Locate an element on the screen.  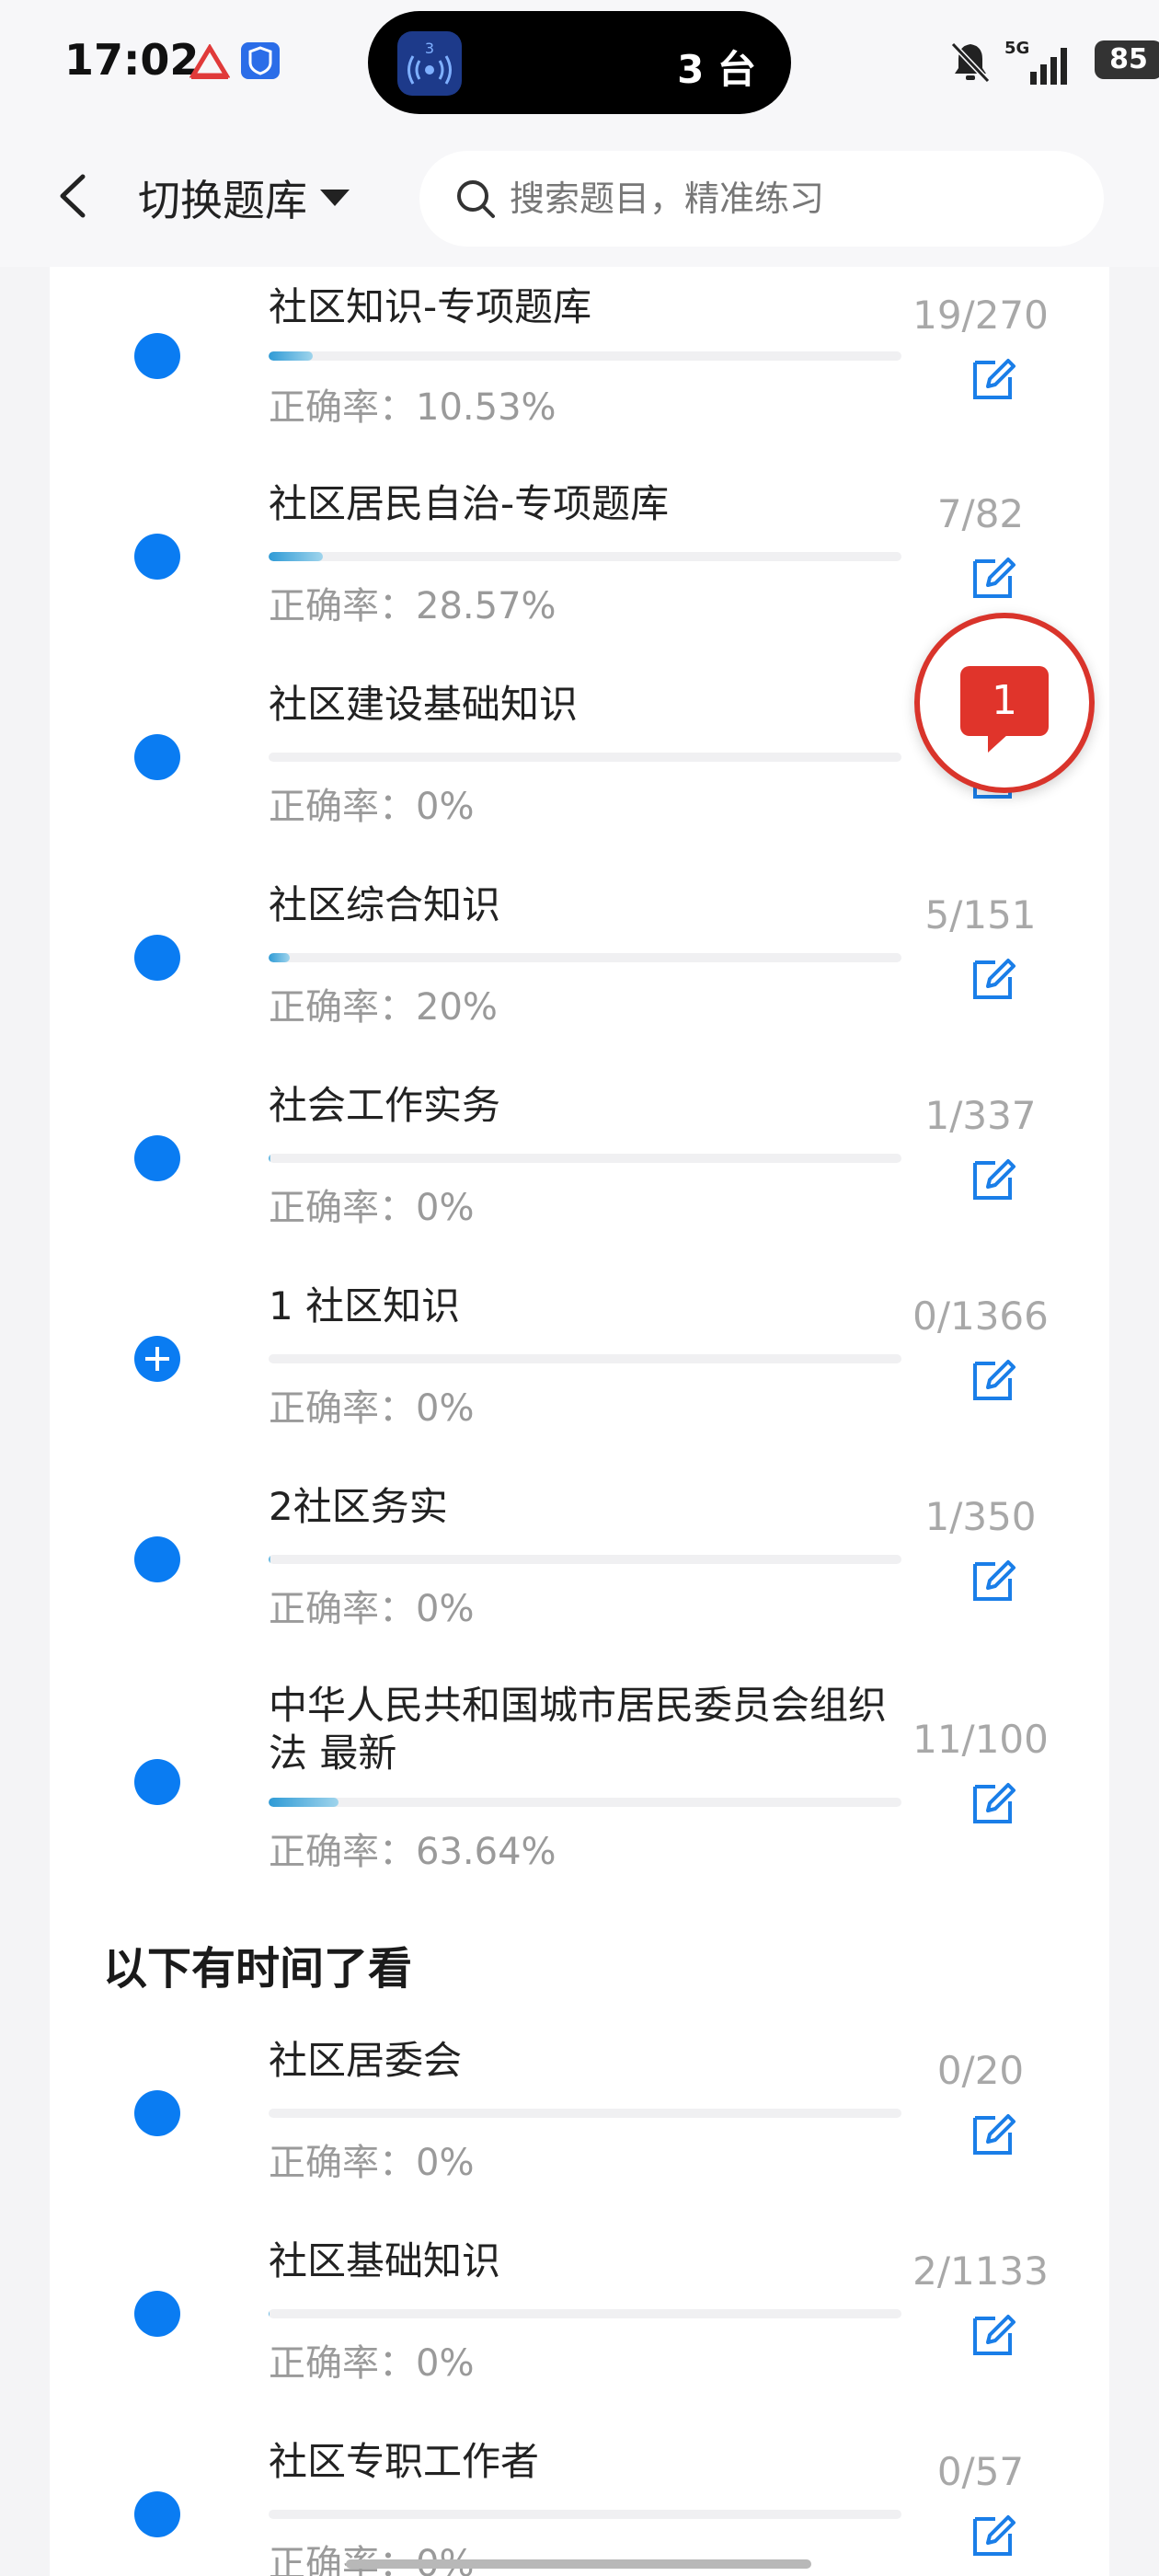
accuracy-value: 10.53% is located at coordinates (486, 407).